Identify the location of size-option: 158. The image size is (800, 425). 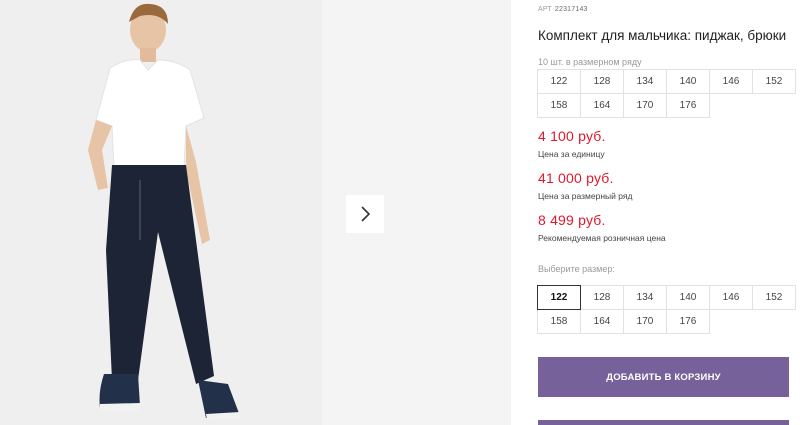
(559, 321).